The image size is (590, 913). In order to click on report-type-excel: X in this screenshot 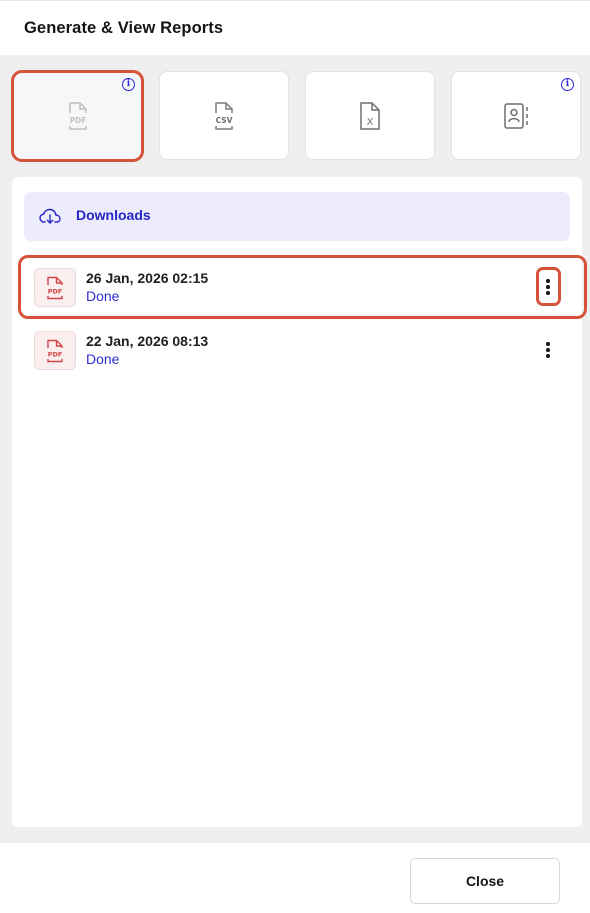, I will do `click(370, 115)`.